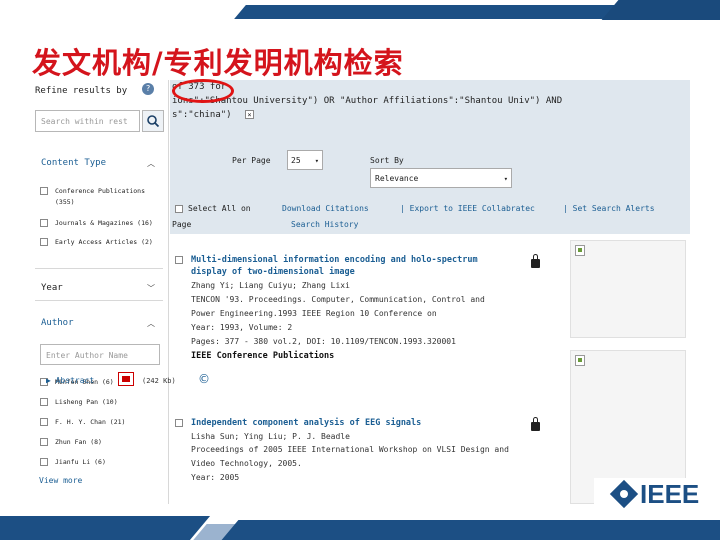 The height and width of the screenshot is (540, 720). Describe the element at coordinates (151, 288) in the screenshot. I see `chevron-down-icon: ﹀` at that location.